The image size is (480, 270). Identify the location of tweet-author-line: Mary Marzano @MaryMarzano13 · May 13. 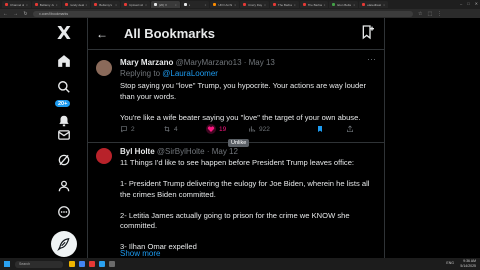
(197, 62).